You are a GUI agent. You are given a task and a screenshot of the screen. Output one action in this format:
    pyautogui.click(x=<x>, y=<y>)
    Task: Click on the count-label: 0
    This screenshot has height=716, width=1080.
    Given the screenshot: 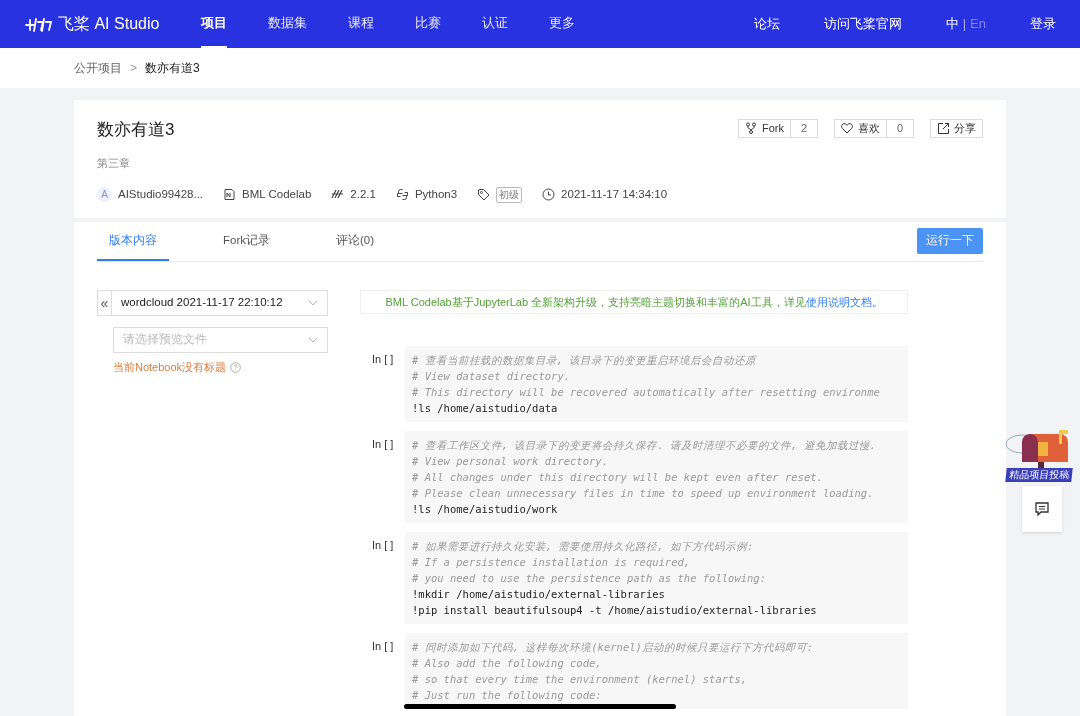 What is the action you would take?
    pyautogui.click(x=899, y=128)
    